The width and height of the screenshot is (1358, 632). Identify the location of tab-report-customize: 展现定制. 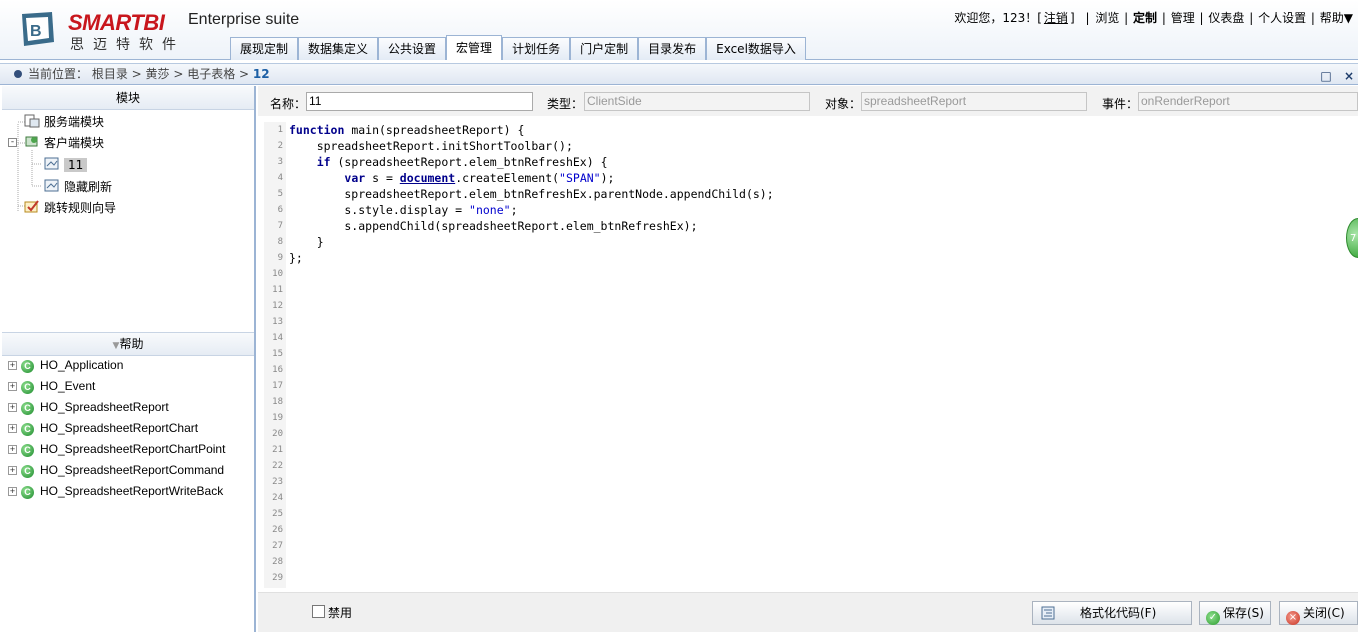
(264, 48).